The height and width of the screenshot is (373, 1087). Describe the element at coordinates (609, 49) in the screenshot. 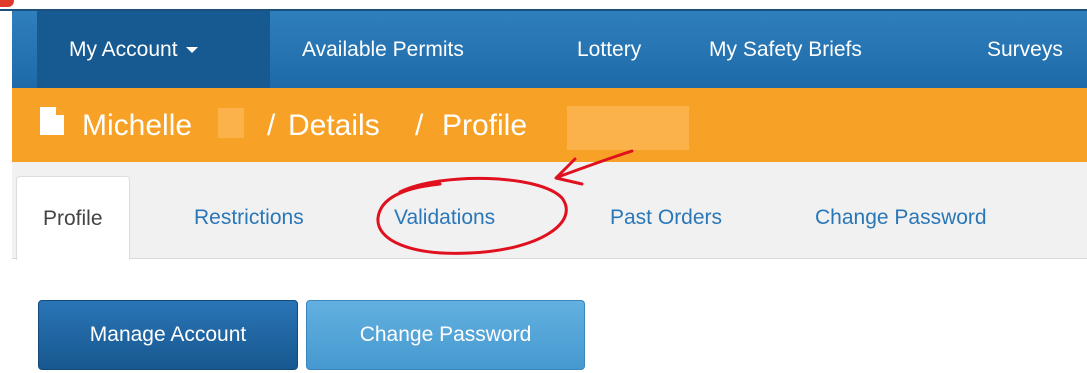

I see `nav-lottery: Lottery` at that location.